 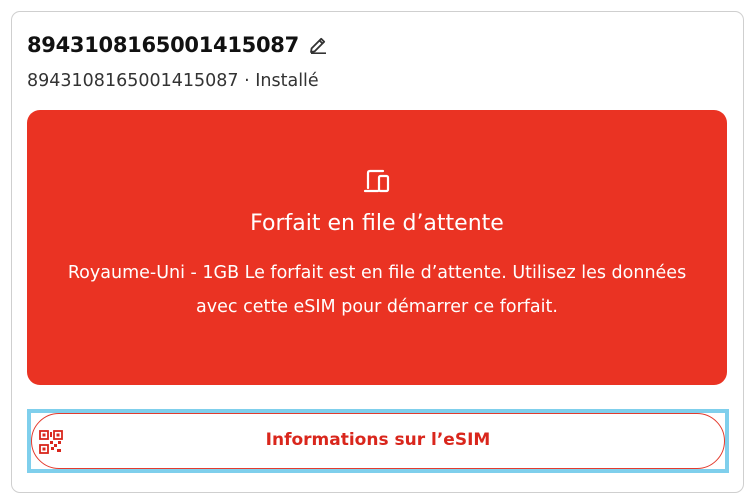 I want to click on devices-icon, so click(x=377, y=182).